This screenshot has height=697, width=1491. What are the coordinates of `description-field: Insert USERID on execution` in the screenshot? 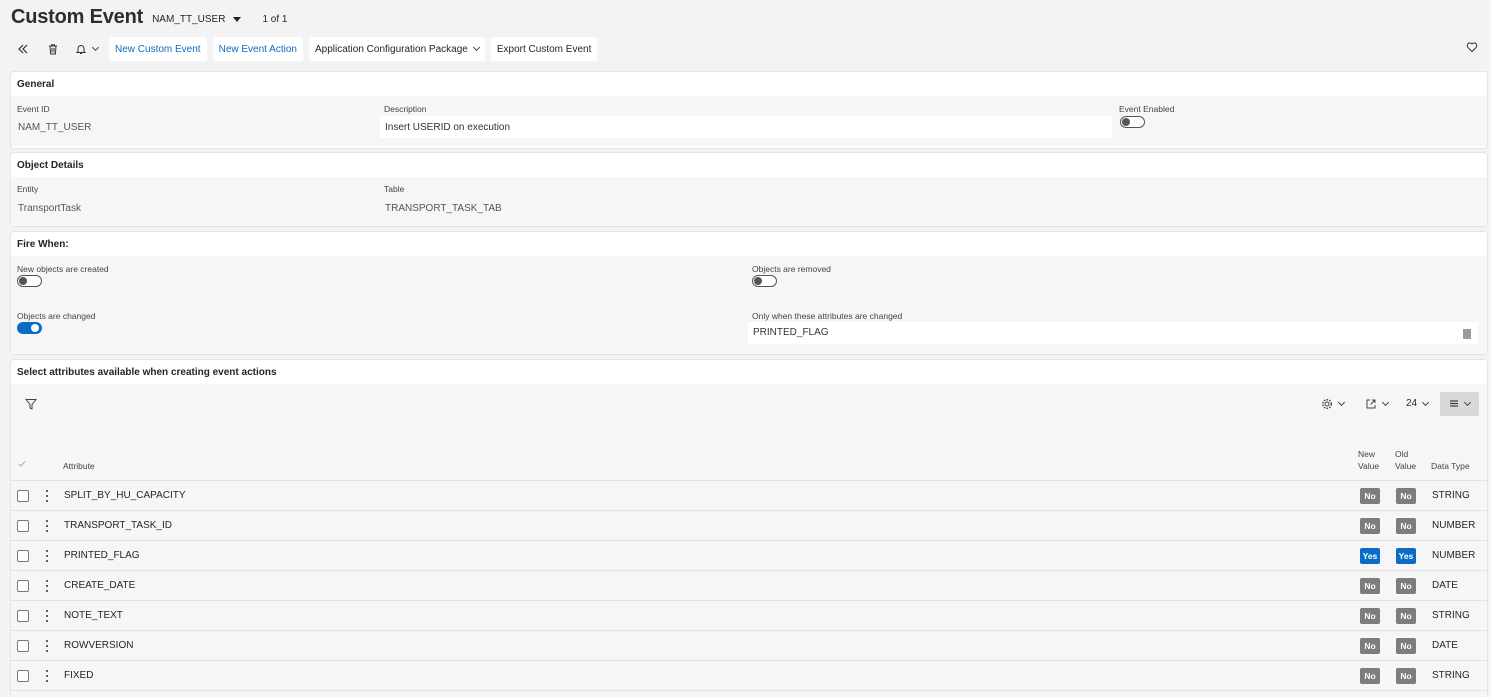 It's located at (746, 127).